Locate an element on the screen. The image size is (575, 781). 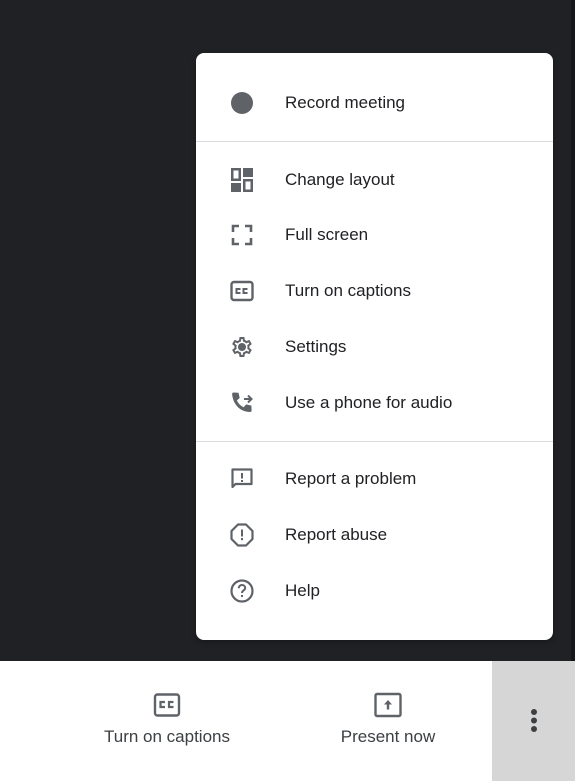
menu-item-report-abuse: Report abuse is located at coordinates (374, 535).